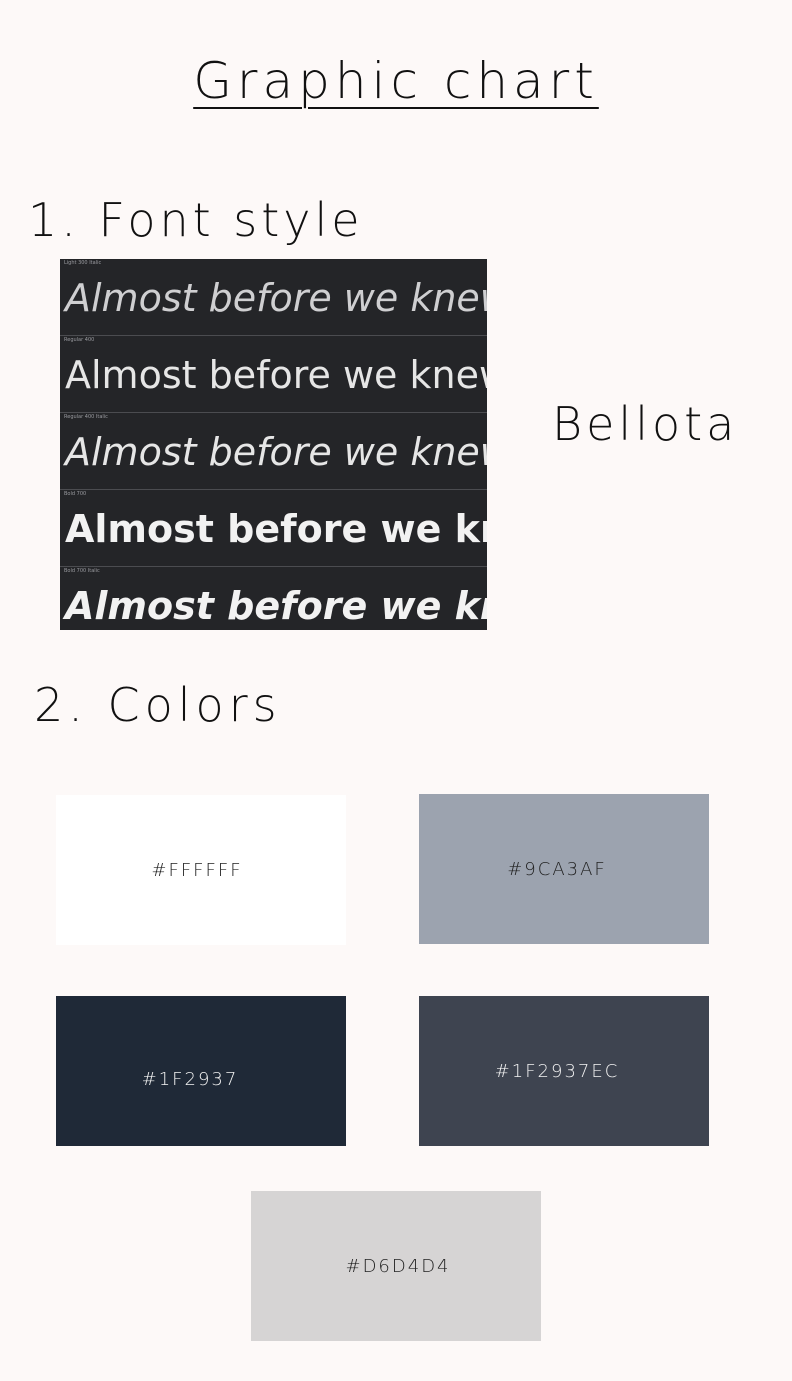  I want to click on color-swatch: #1F2937EC, so click(564, 1071).